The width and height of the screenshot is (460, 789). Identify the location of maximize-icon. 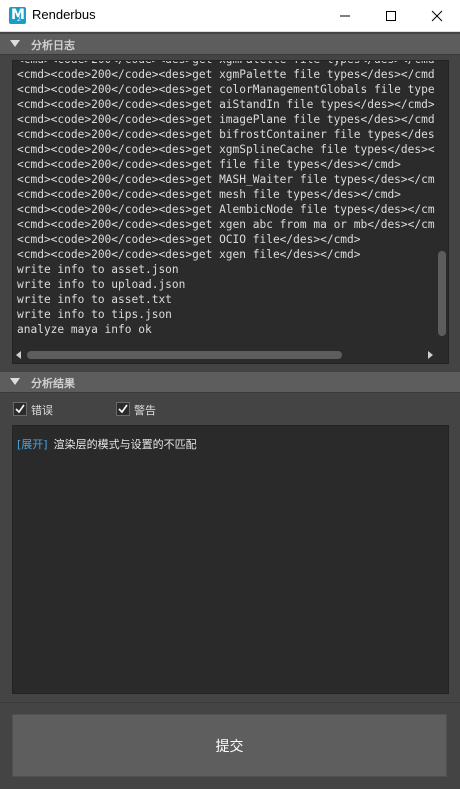
(391, 15).